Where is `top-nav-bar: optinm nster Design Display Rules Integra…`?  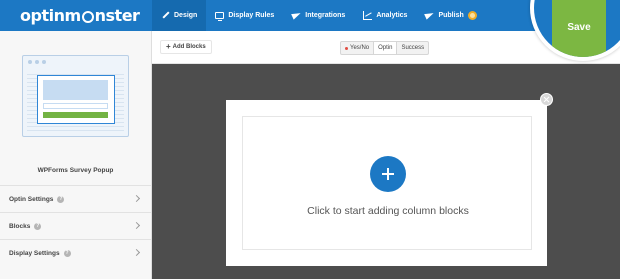
top-nav-bar: optinm nster Design Display Rules Integra… is located at coordinates (310, 15).